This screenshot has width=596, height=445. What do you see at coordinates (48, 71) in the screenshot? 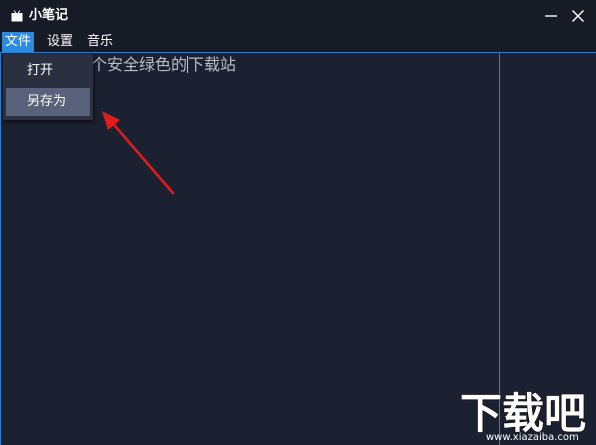
I see `menu-item-open: 打开` at bounding box center [48, 71].